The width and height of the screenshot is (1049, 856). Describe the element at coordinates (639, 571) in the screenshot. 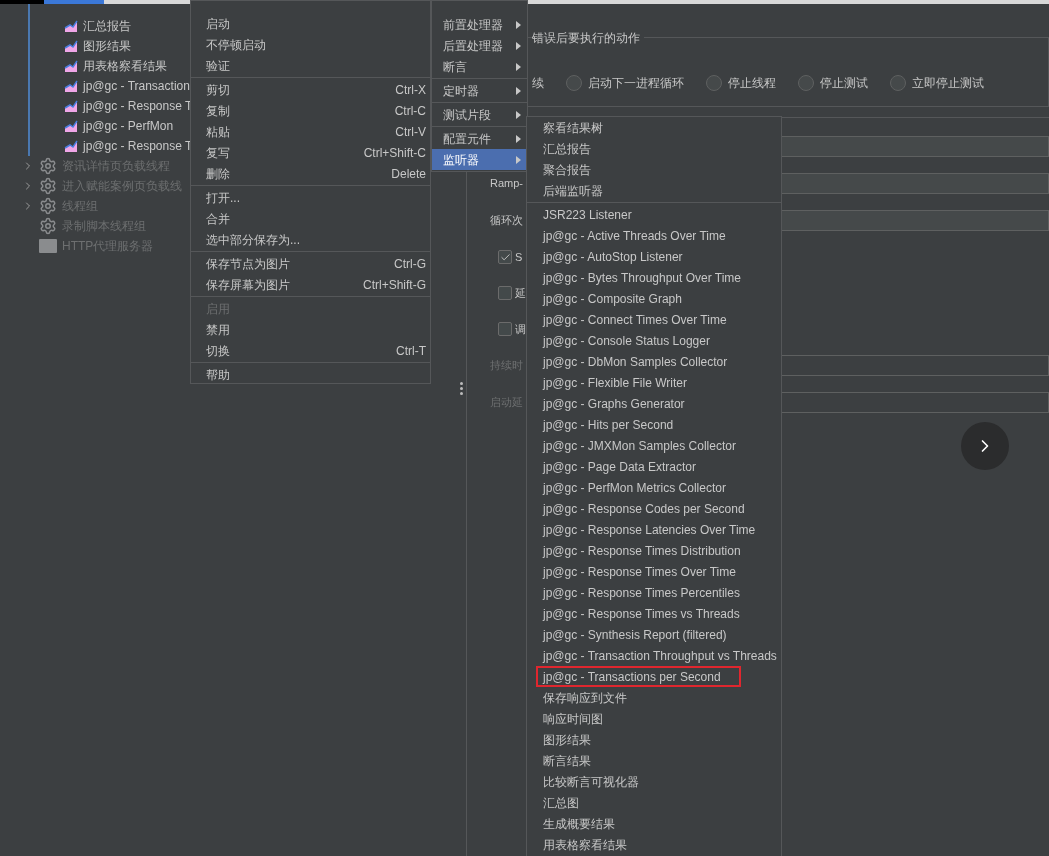

I see `menu-item: jp@gc - Response Times Over Time` at that location.